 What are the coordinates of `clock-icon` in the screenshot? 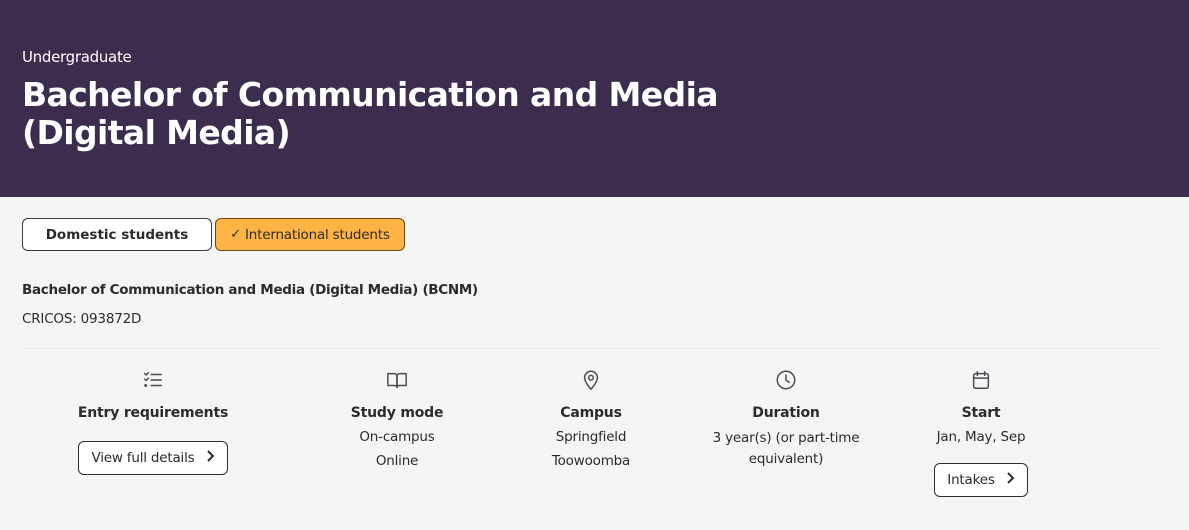 It's located at (786, 380).